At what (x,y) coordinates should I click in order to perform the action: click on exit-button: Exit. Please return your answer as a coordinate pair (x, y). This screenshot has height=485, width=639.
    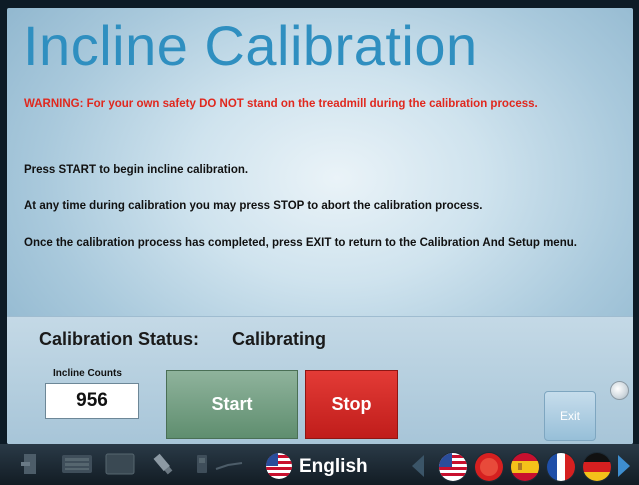
    Looking at the image, I should click on (570, 416).